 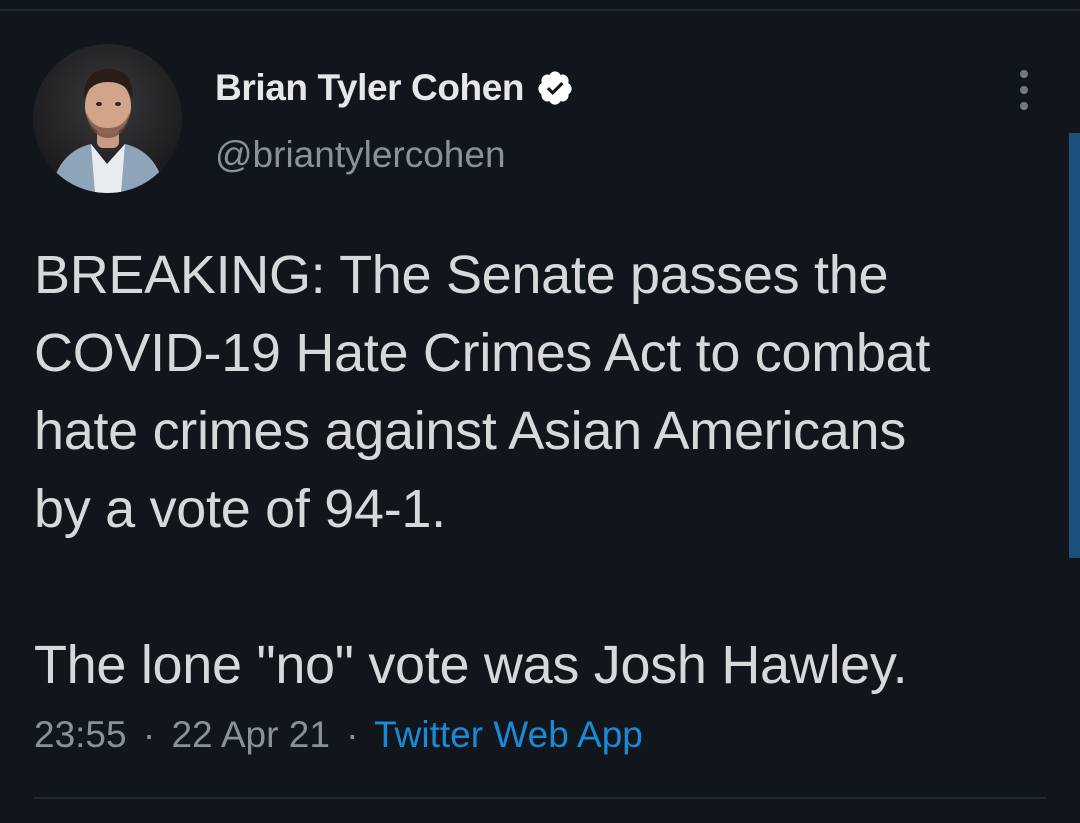 I want to click on more-options-button, so click(x=1024, y=90).